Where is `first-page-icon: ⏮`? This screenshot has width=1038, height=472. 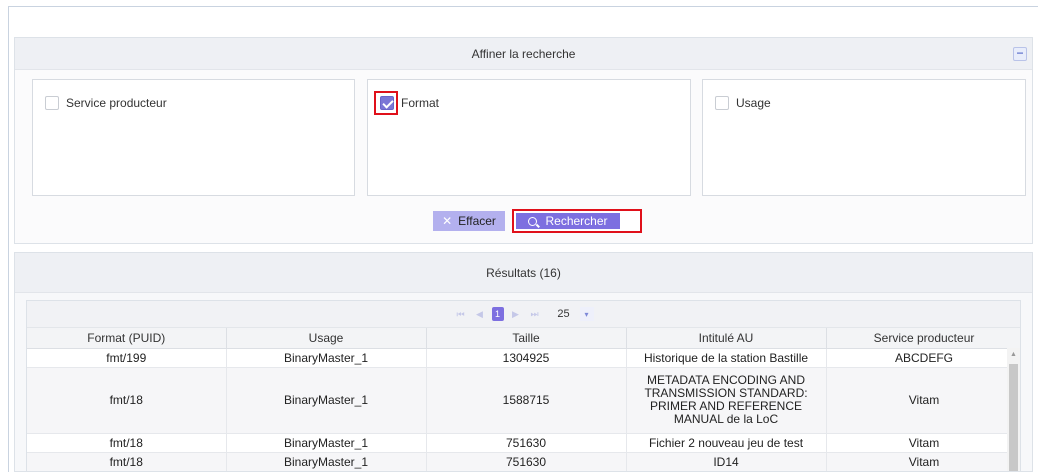 first-page-icon: ⏮ is located at coordinates (461, 314).